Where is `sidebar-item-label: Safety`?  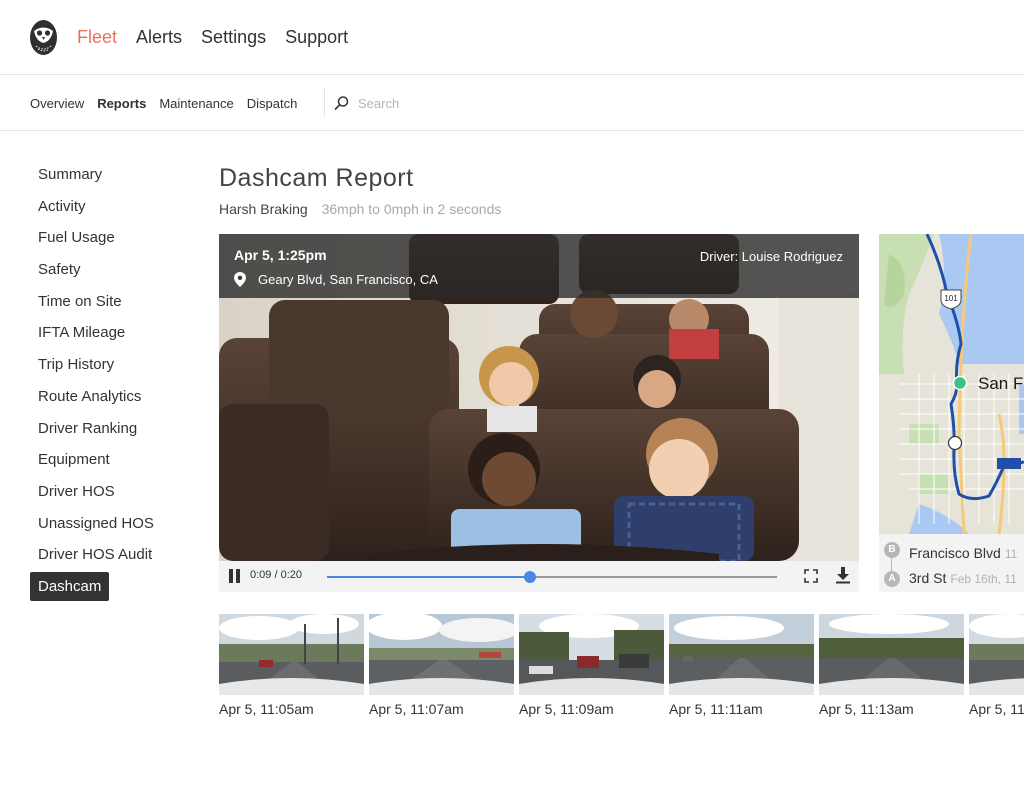 sidebar-item-label: Safety is located at coordinates (59, 270).